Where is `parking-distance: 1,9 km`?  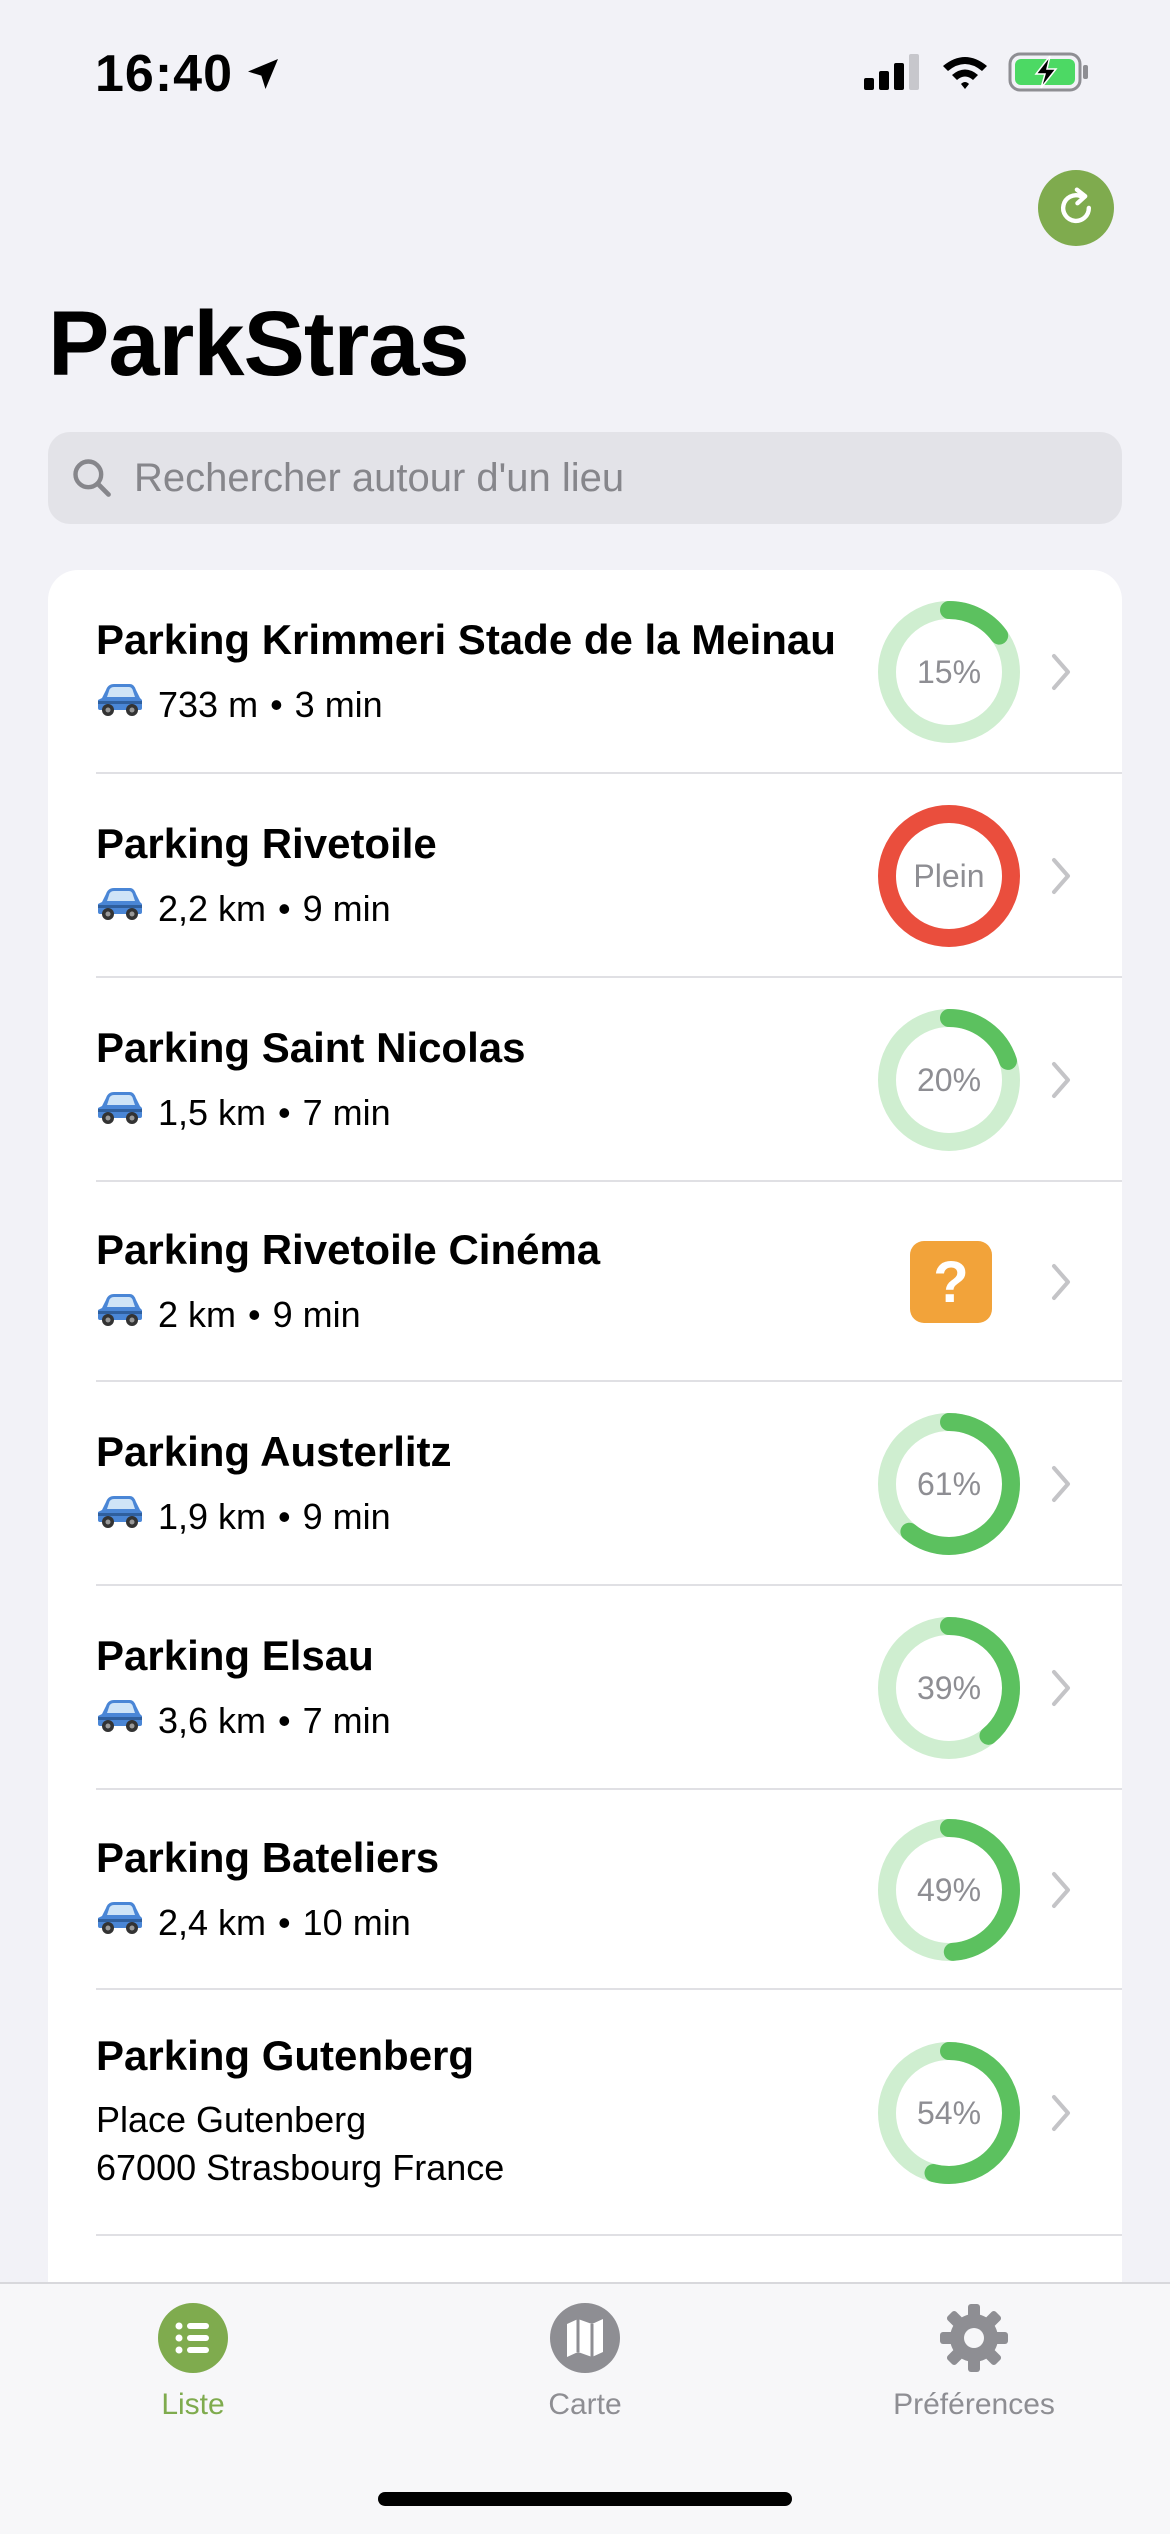 parking-distance: 1,9 km is located at coordinates (212, 1516).